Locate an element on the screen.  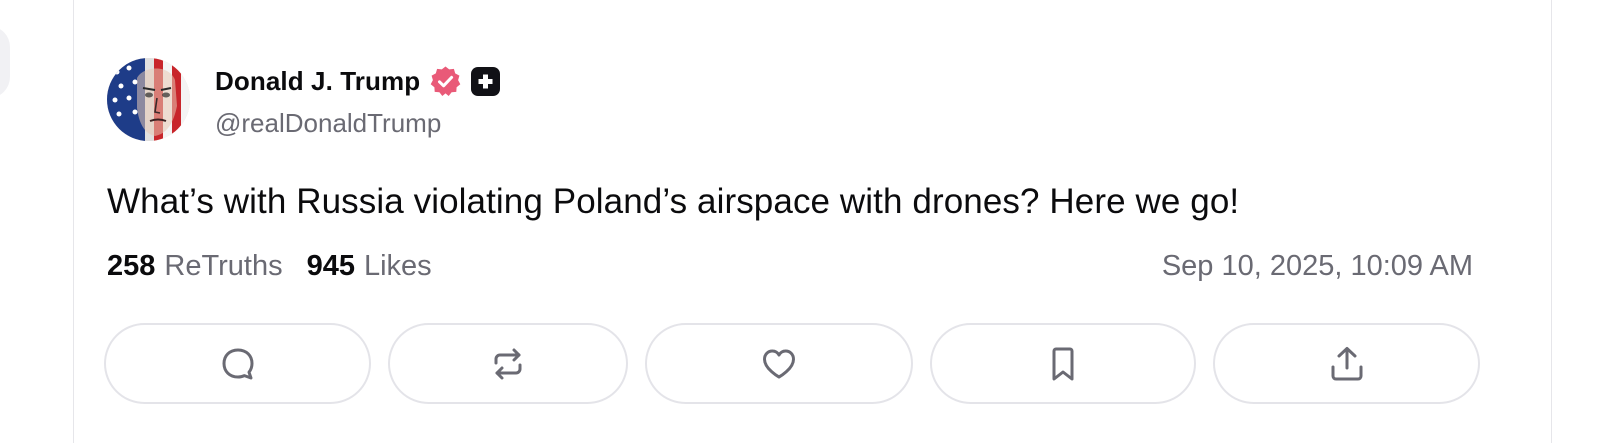
like-button is located at coordinates (779, 363).